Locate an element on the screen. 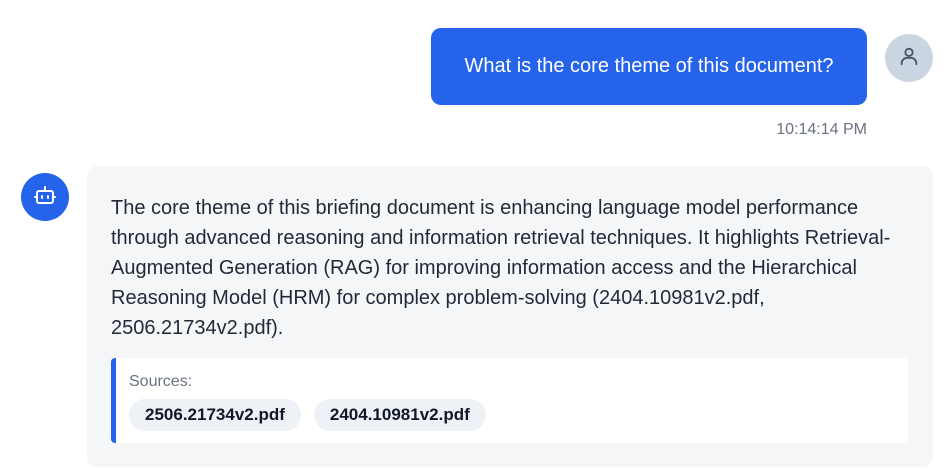  user-message-text: What is the core theme of this document? is located at coordinates (649, 66).